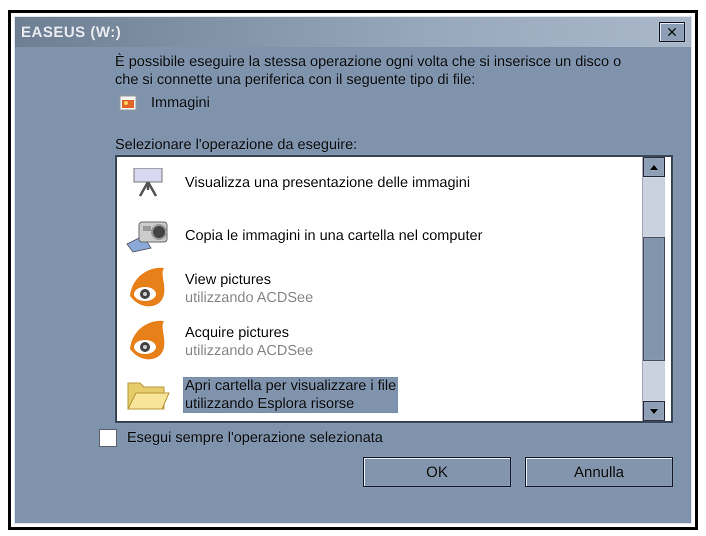  What do you see at coordinates (180, 103) in the screenshot?
I see `file-type-label: Immagini` at bounding box center [180, 103].